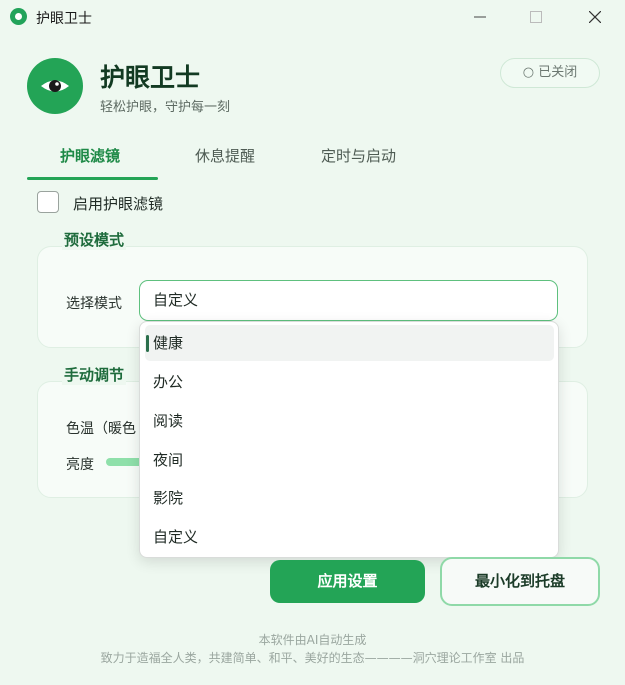 This screenshot has height=685, width=625. What do you see at coordinates (165, 107) in the screenshot?
I see `app-slogan: 轻松护眼，守护每一刻` at bounding box center [165, 107].